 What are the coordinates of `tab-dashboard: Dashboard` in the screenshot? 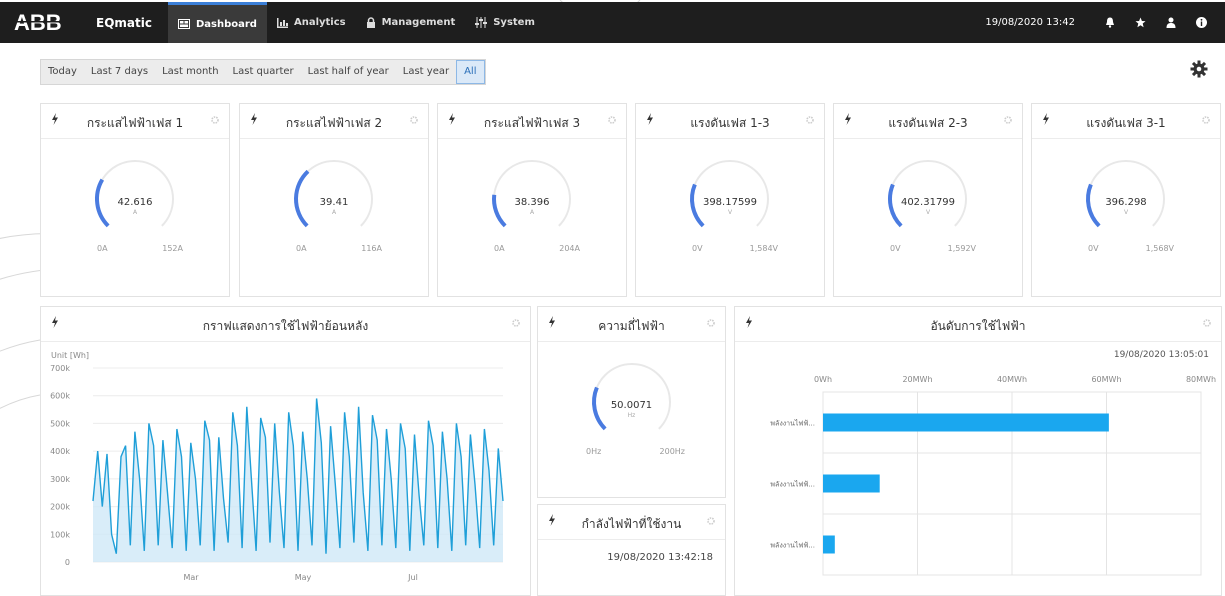 It's located at (217, 22).